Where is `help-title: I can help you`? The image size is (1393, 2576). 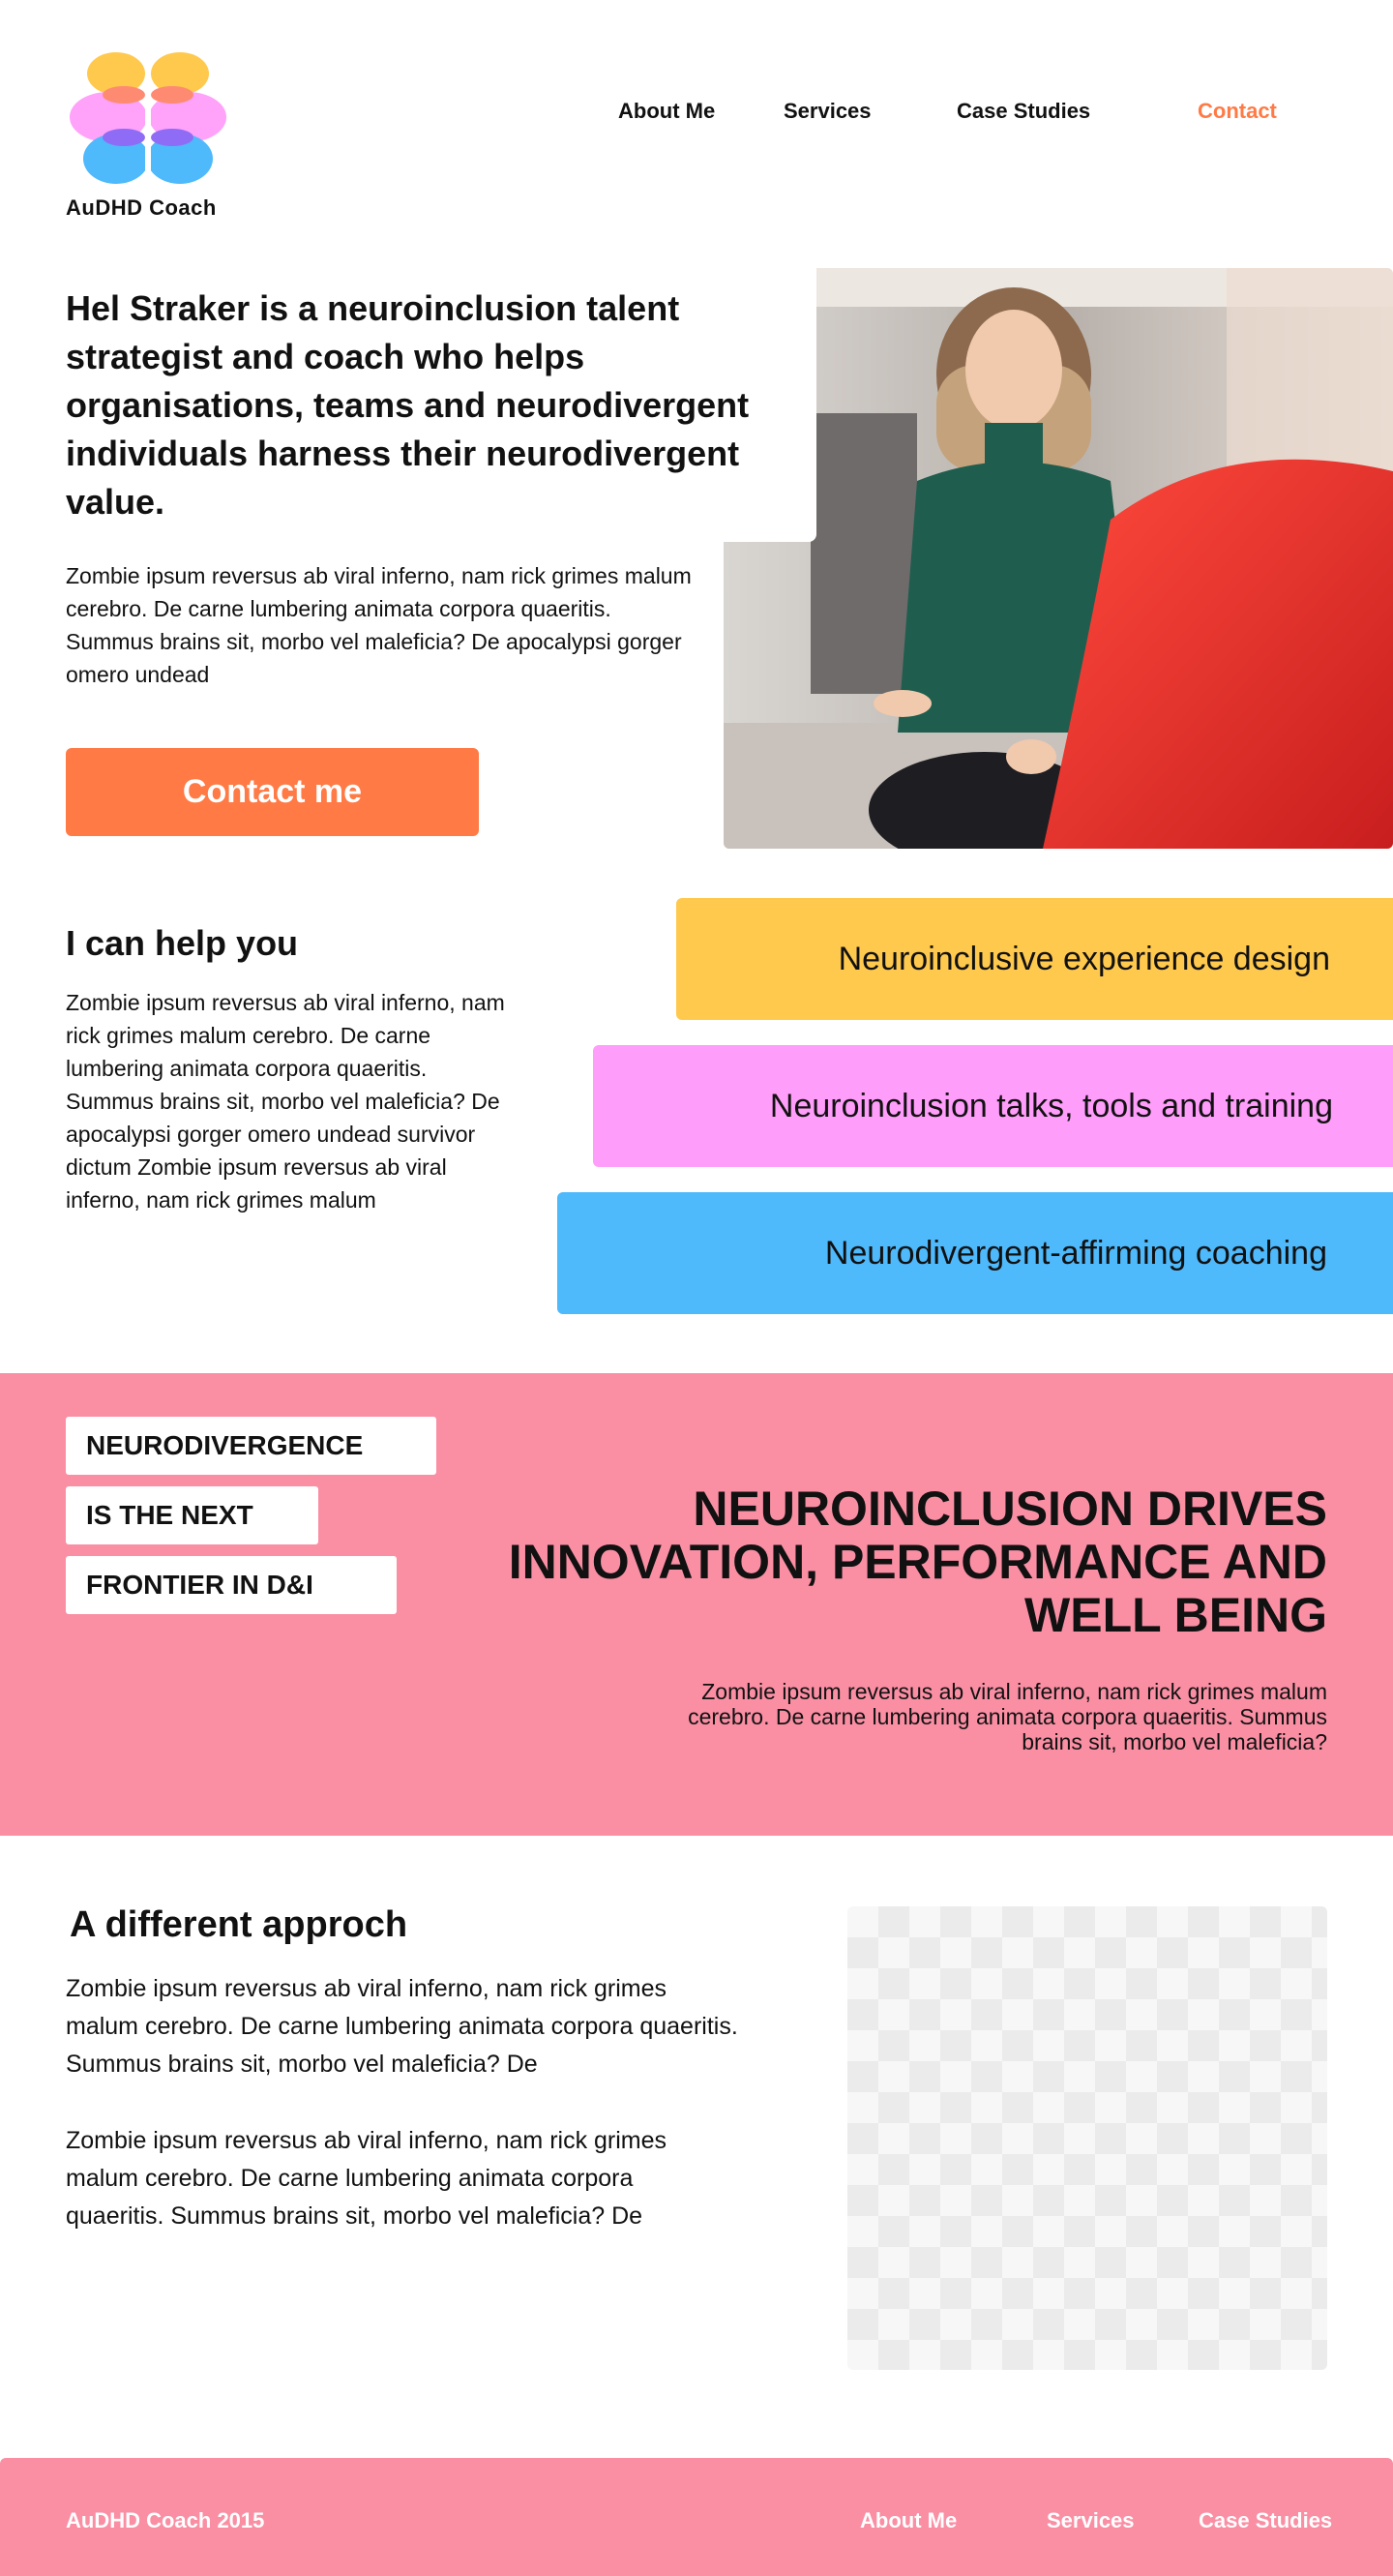
help-title: I can help you is located at coordinates (182, 943).